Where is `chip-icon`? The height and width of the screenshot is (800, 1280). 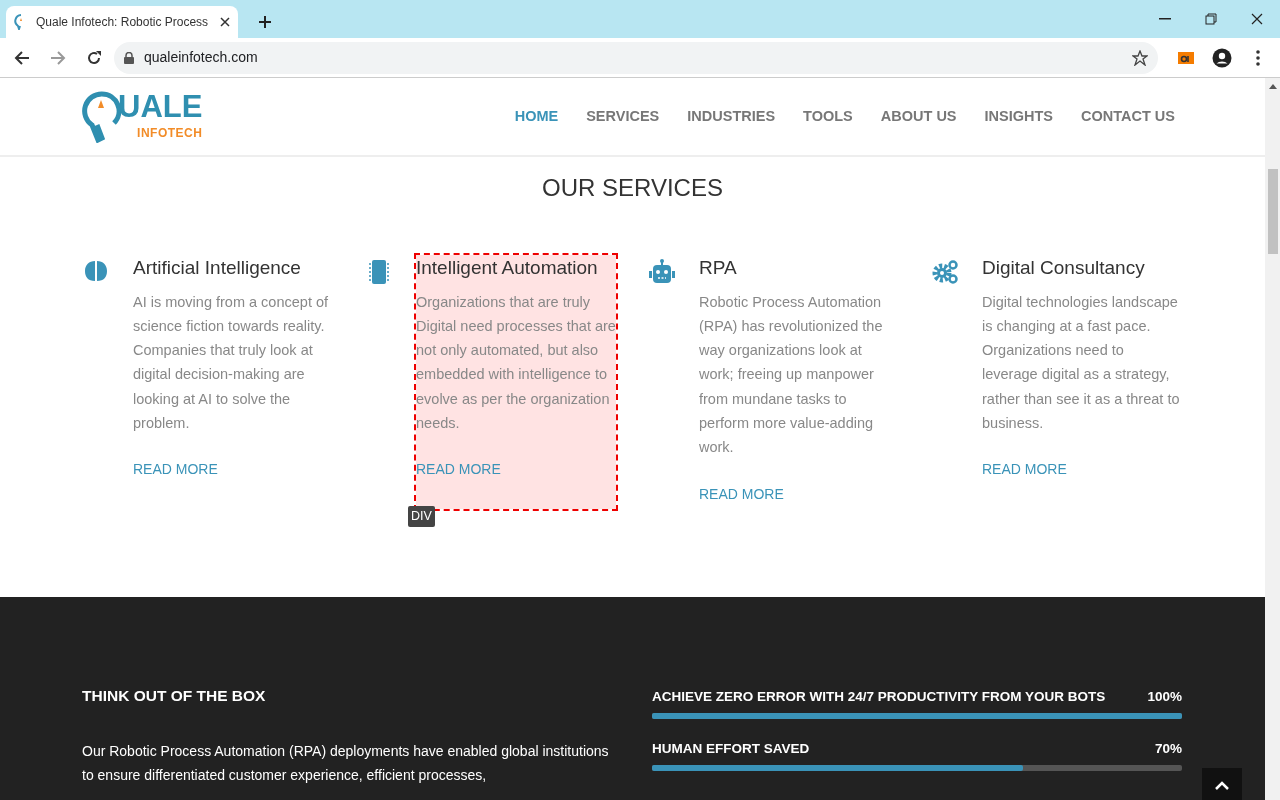
chip-icon is located at coordinates (379, 271).